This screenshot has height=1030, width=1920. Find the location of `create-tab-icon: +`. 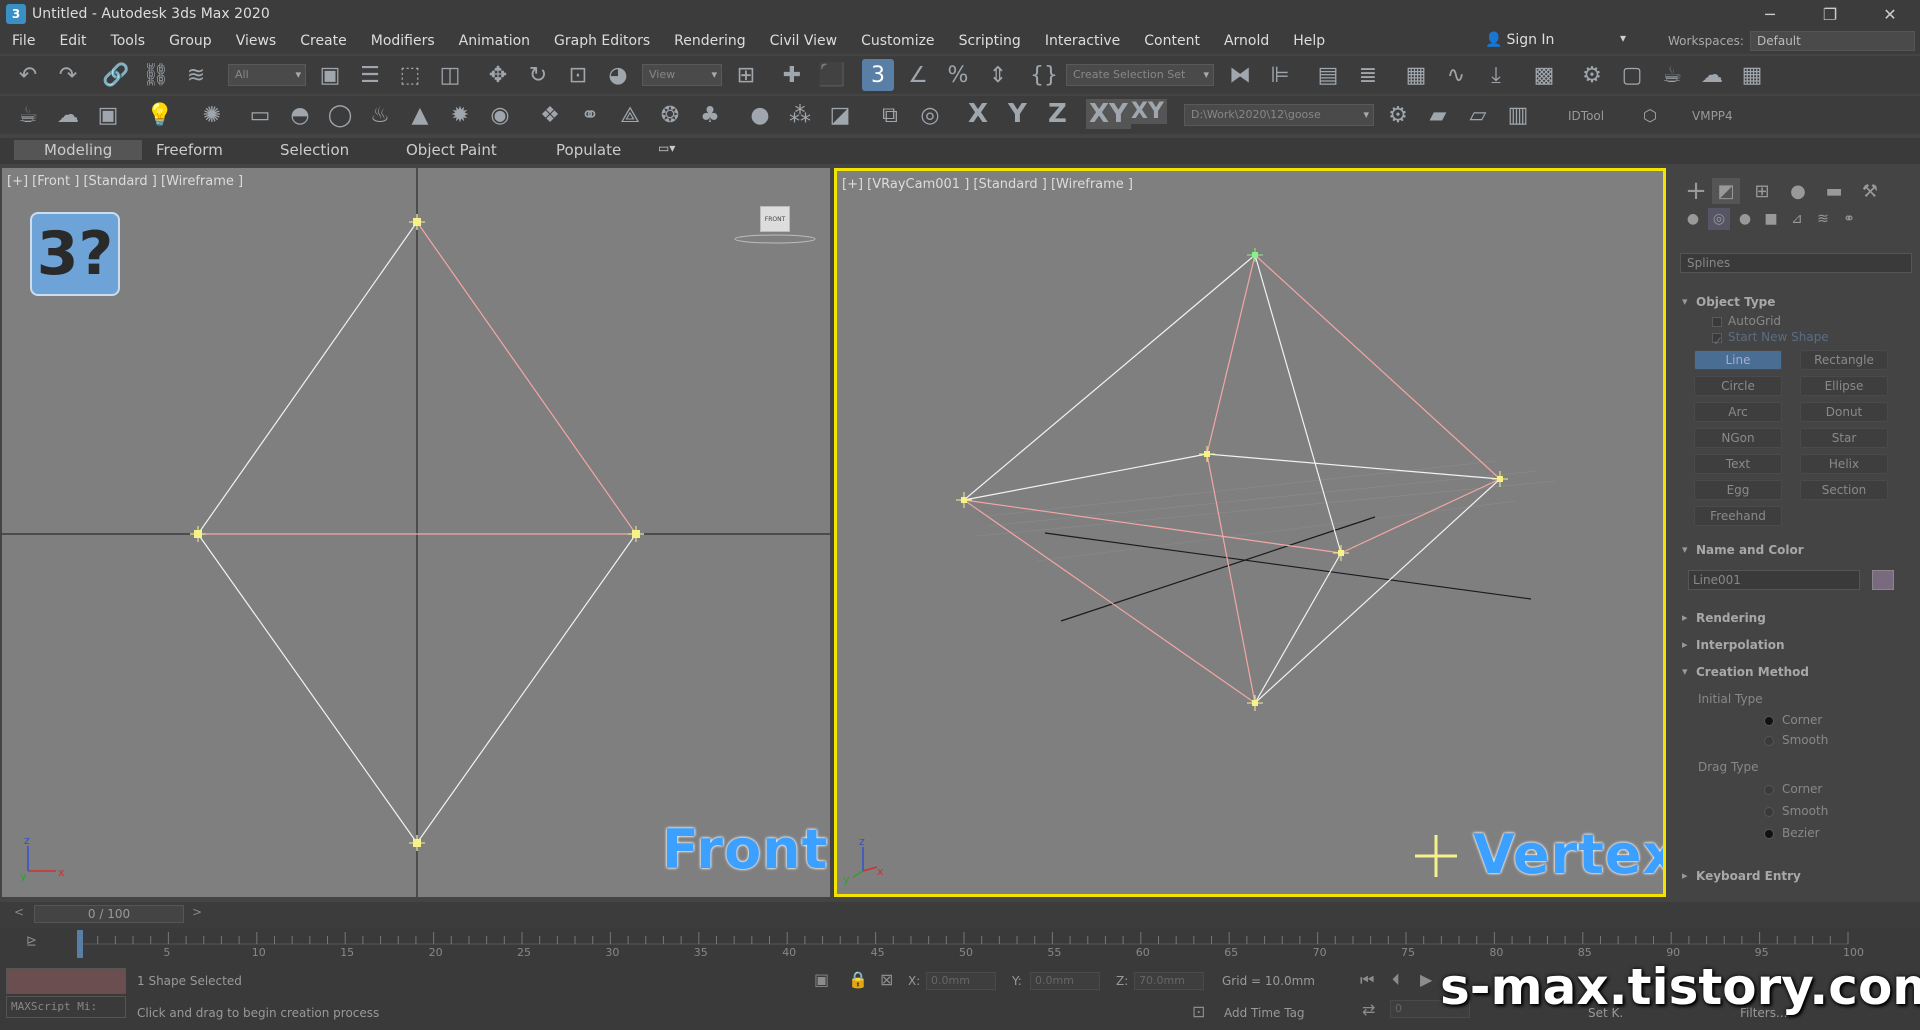

create-tab-icon: + is located at coordinates (1696, 191).